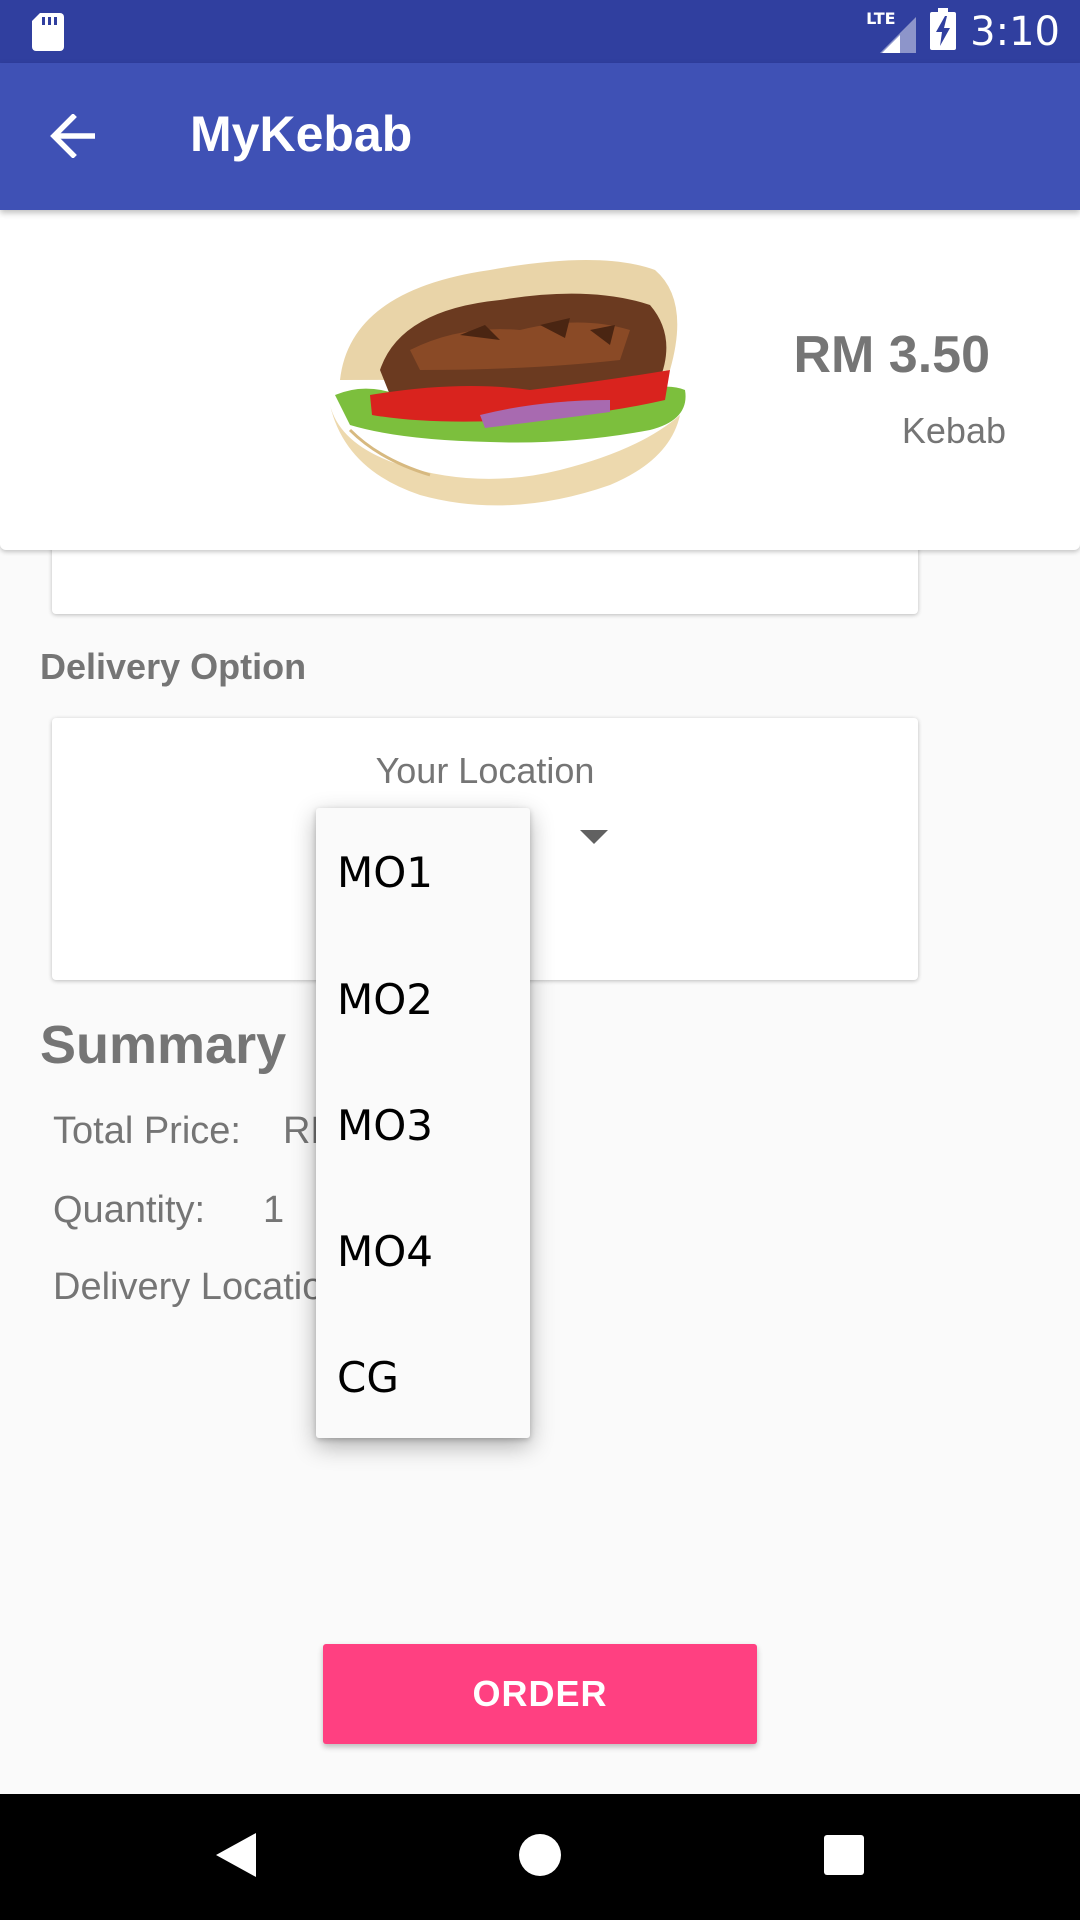 Image resolution: width=1080 pixels, height=1920 pixels. Describe the element at coordinates (540, 136) in the screenshot. I see `app-bar: MyKebab` at that location.